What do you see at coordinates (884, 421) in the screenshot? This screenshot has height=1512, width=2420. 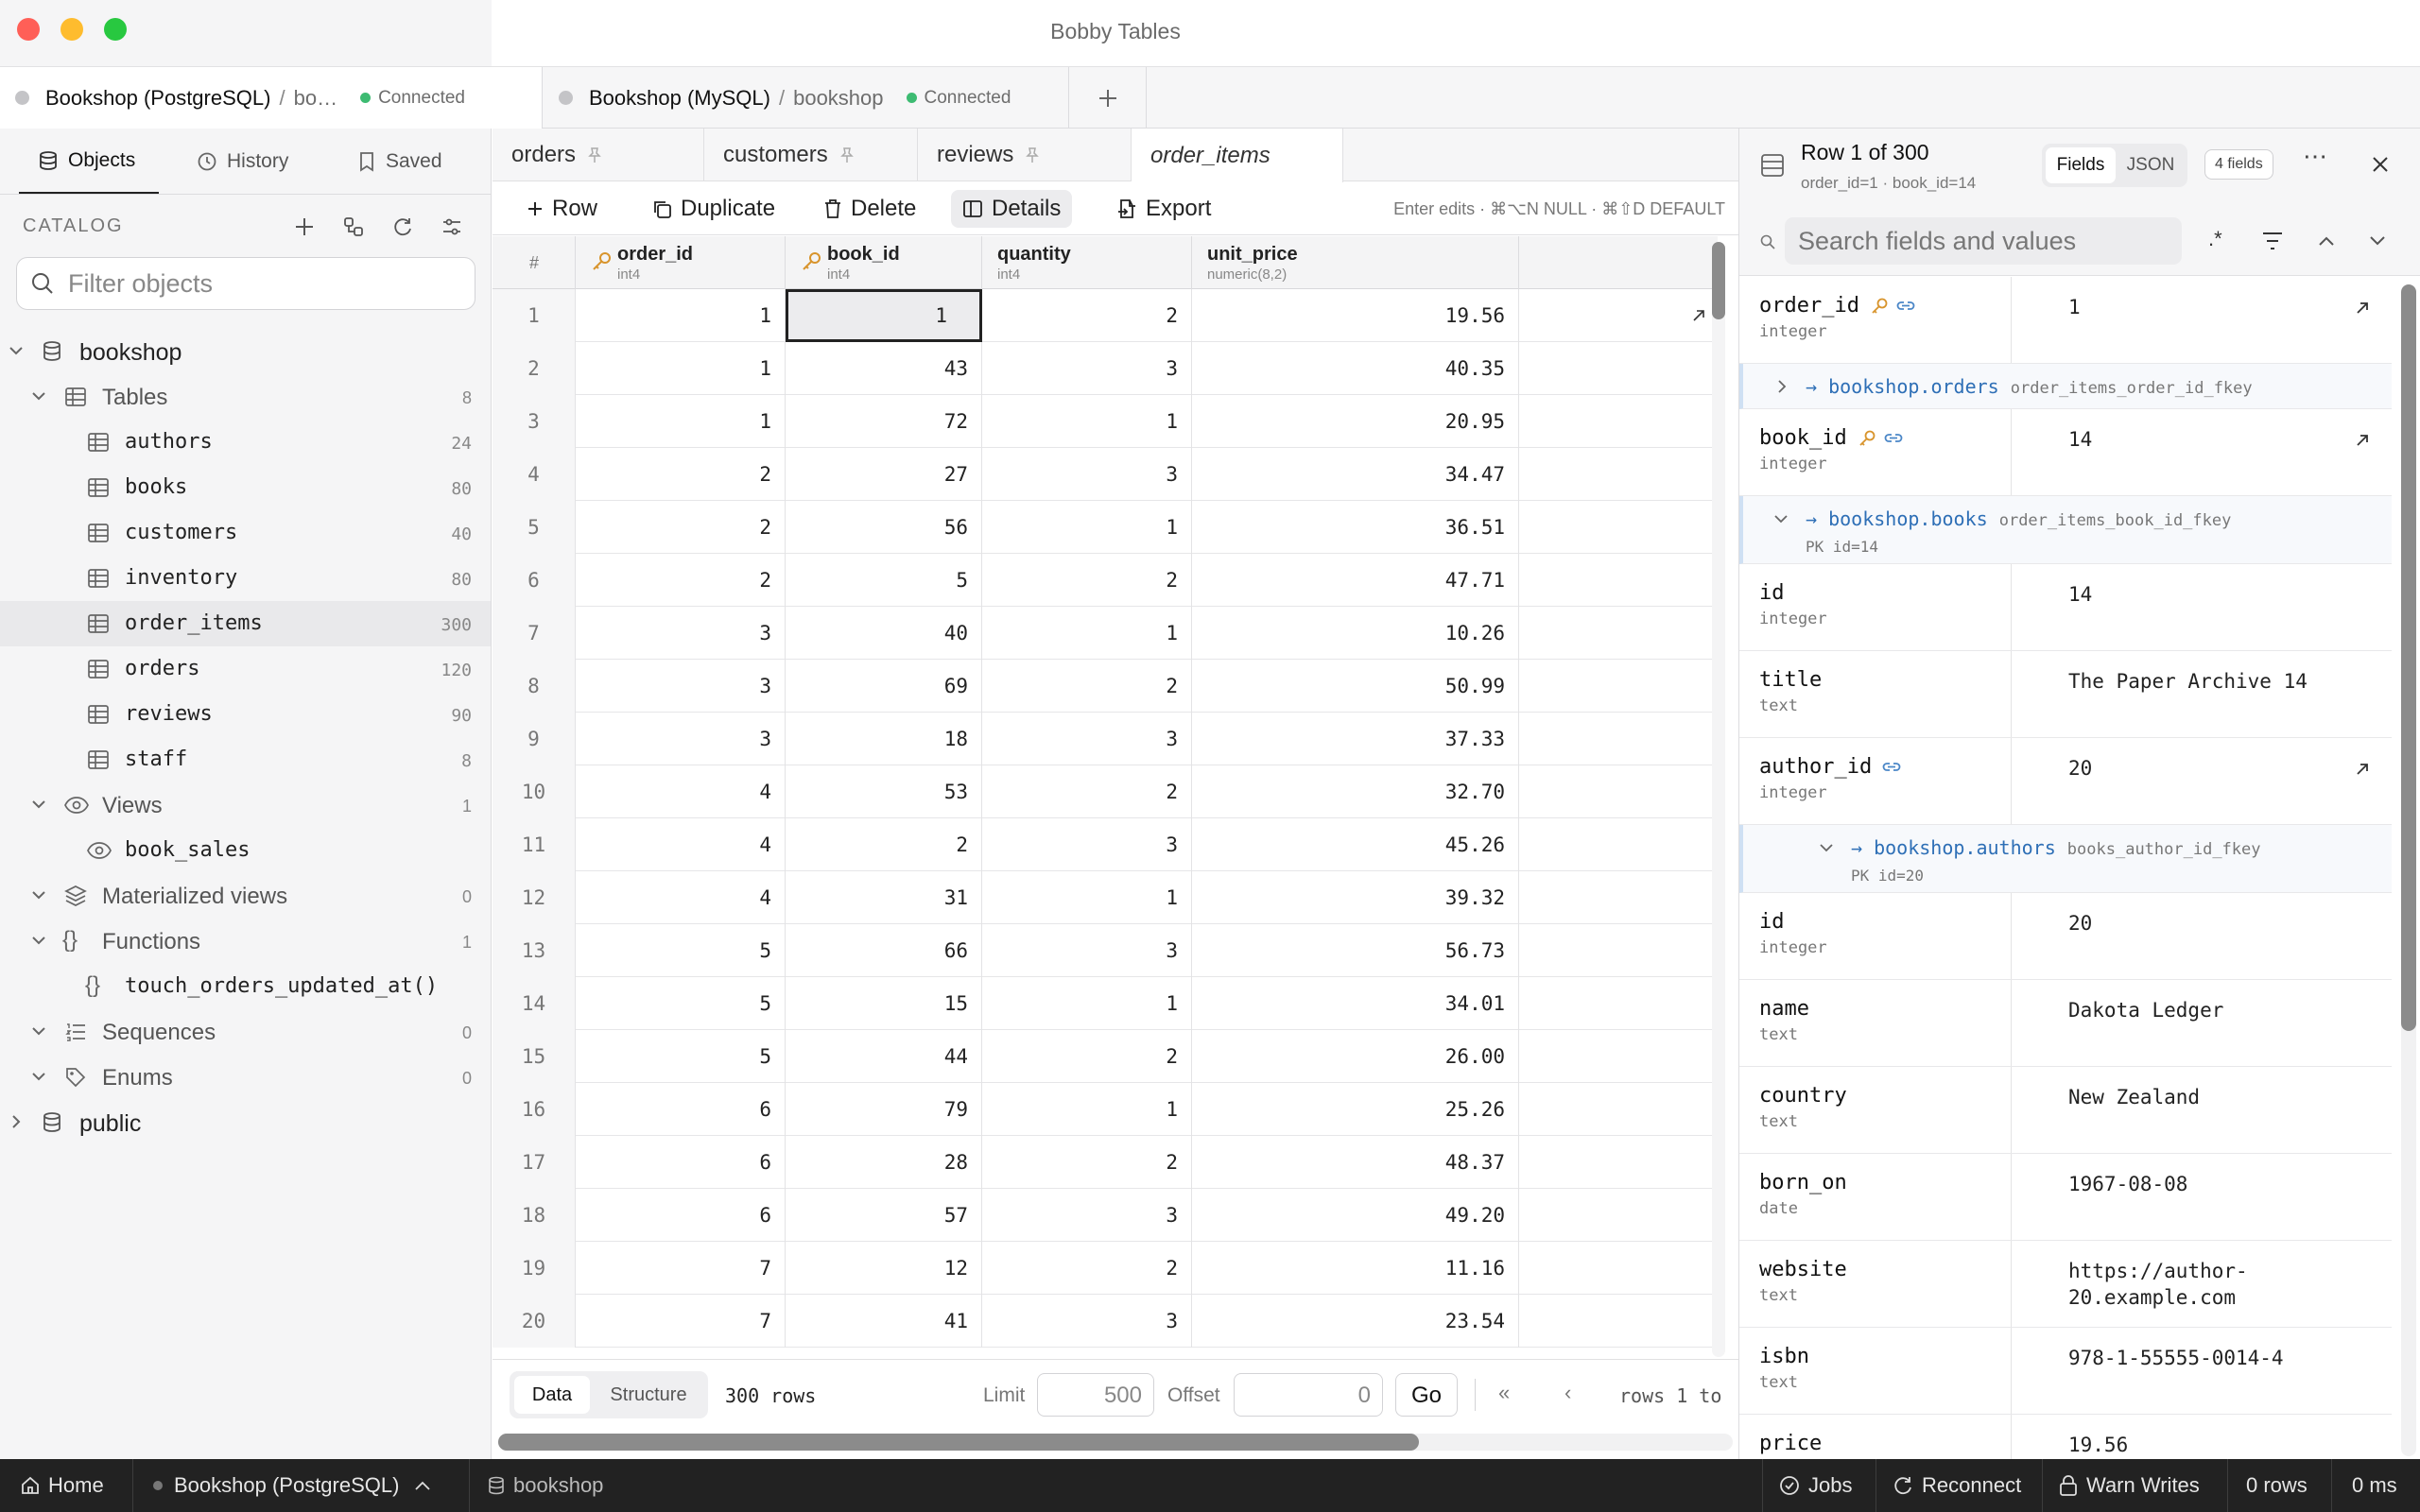 I see `grid-cell: 72` at bounding box center [884, 421].